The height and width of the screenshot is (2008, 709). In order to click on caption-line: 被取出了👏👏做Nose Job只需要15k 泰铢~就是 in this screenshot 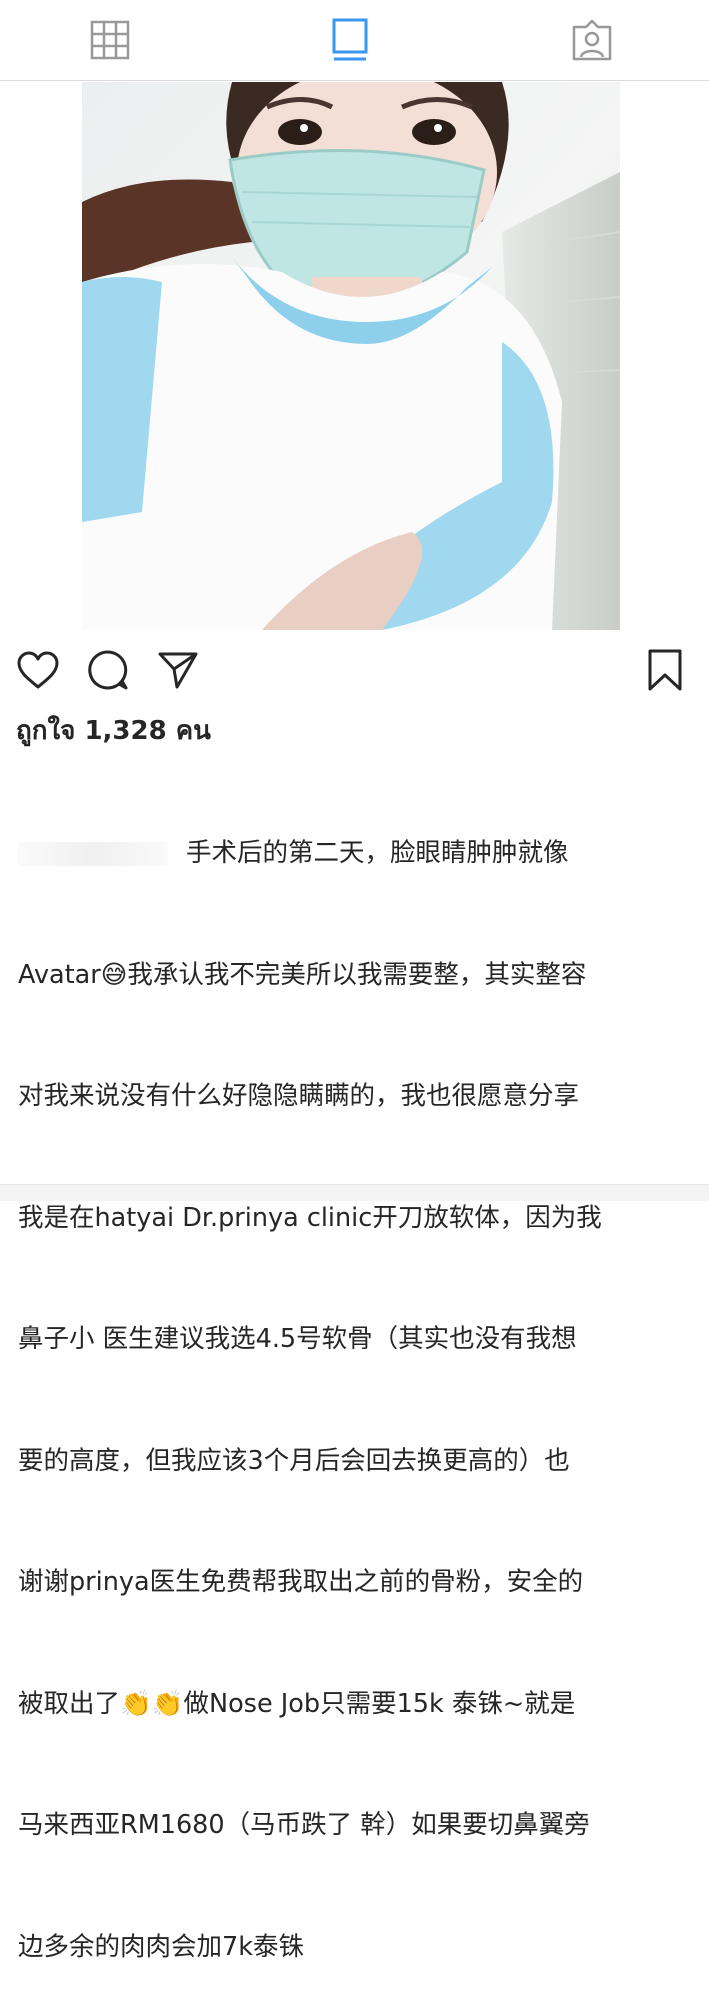, I will do `click(297, 1703)`.